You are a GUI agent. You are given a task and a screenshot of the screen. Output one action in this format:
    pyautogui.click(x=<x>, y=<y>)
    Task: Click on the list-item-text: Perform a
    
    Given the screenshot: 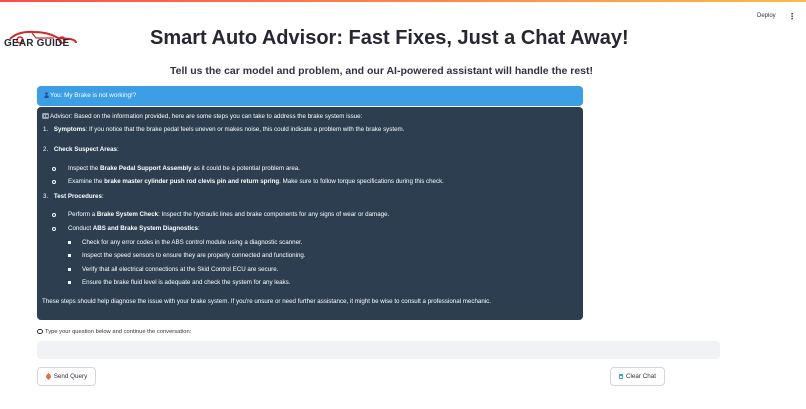 What is the action you would take?
    pyautogui.click(x=82, y=214)
    